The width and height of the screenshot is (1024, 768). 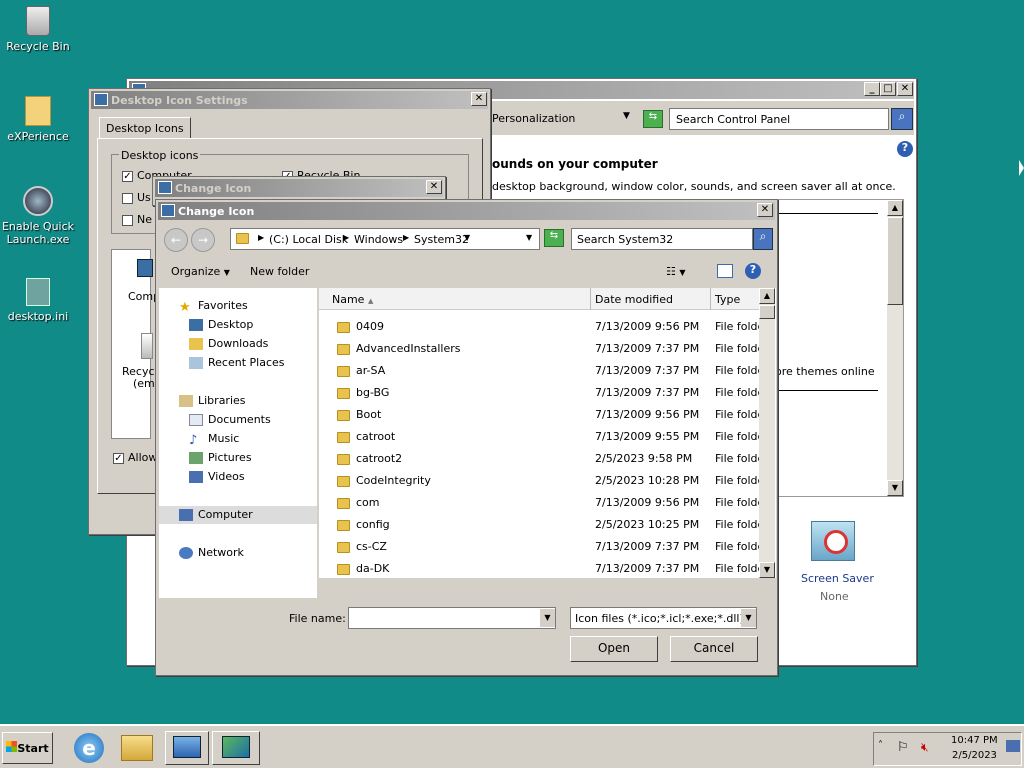 What do you see at coordinates (614, 649) in the screenshot?
I see `open-button: Open` at bounding box center [614, 649].